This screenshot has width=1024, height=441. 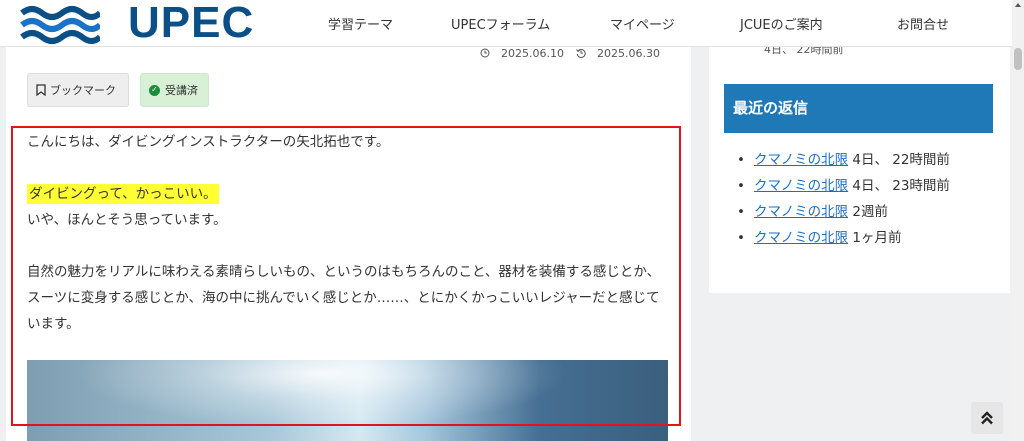 I want to click on double-chevron-up-icon, so click(x=987, y=418).